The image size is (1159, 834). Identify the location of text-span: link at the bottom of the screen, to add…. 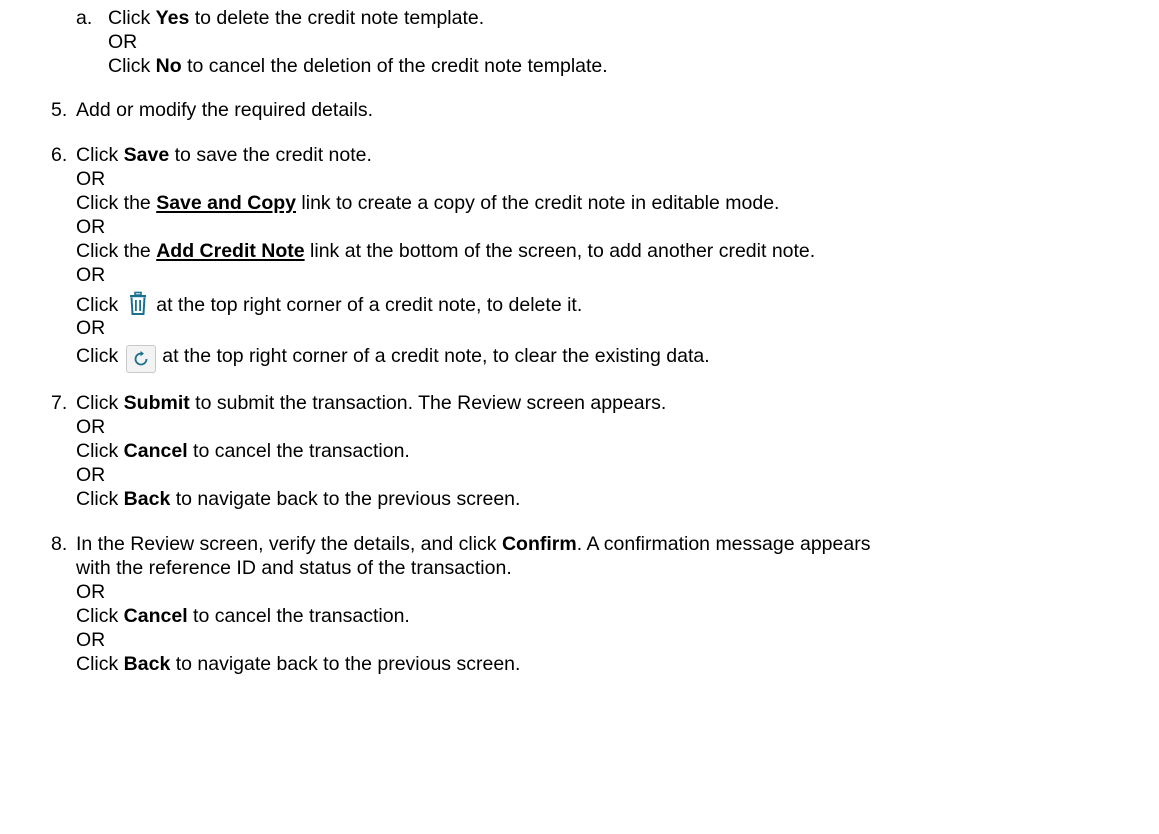
(560, 251).